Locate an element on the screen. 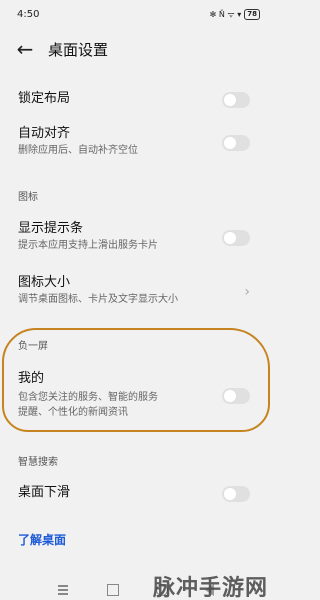  header: ← 桌面设置 is located at coordinates (136, 49).